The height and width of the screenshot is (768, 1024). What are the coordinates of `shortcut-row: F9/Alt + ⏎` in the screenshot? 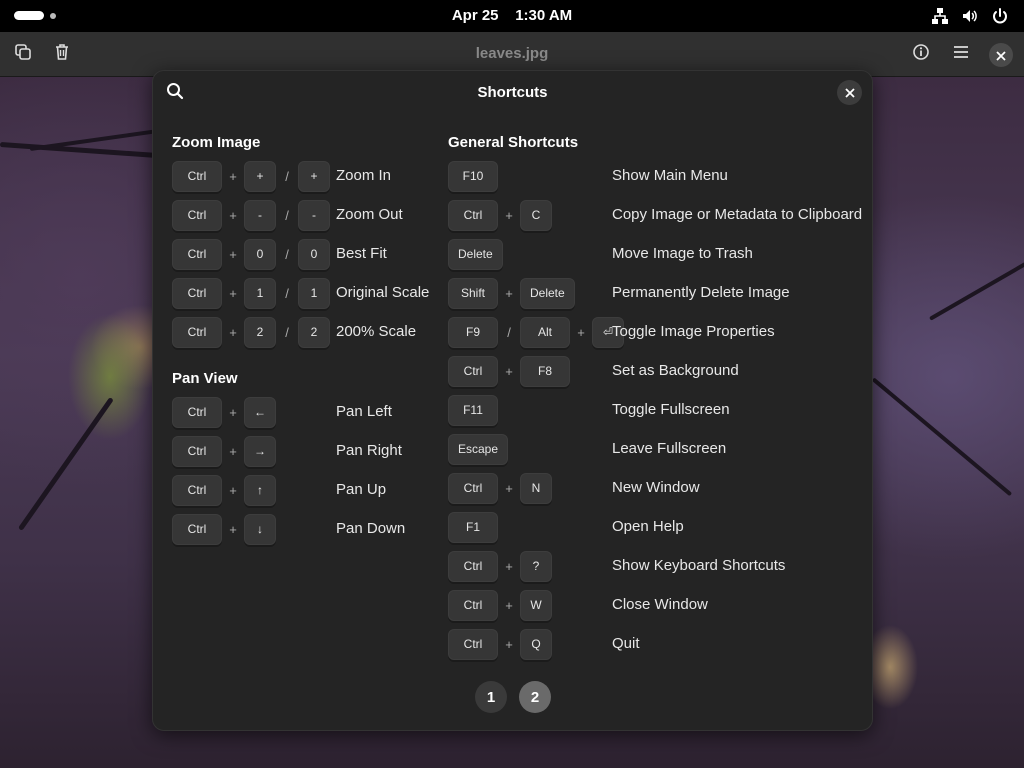 It's located at (536, 332).